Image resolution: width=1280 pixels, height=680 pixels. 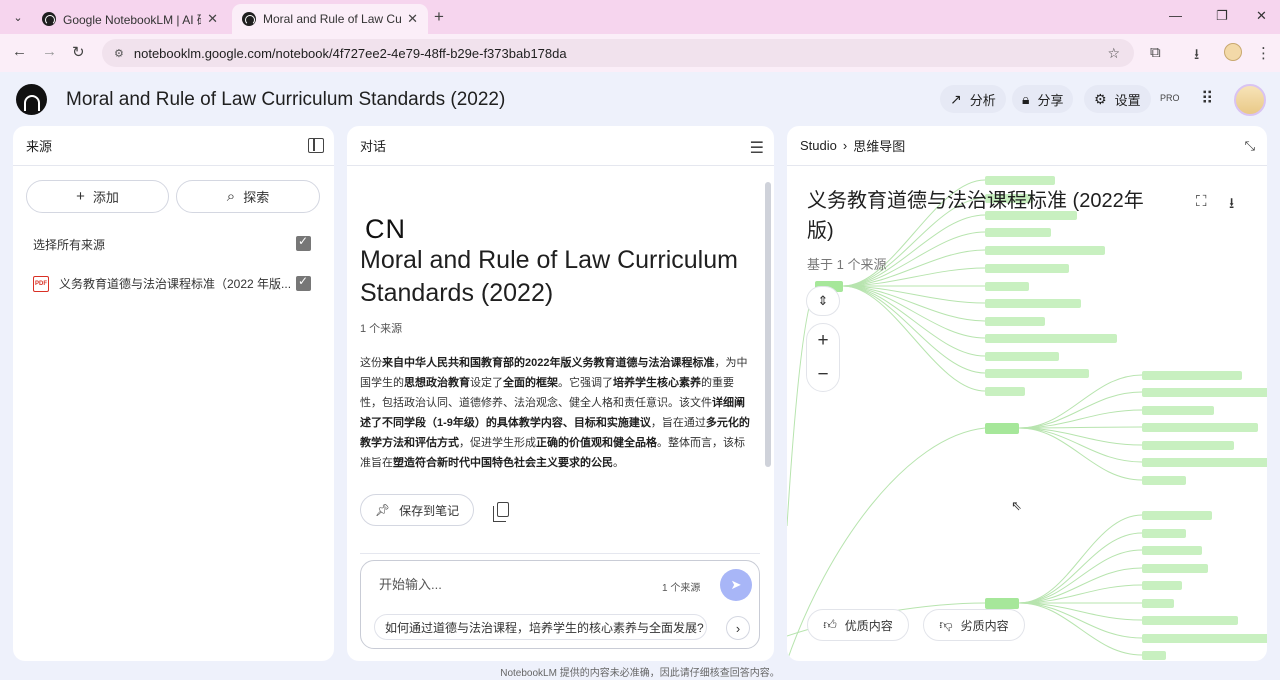 I want to click on user-avatar, so click(x=1250, y=100).